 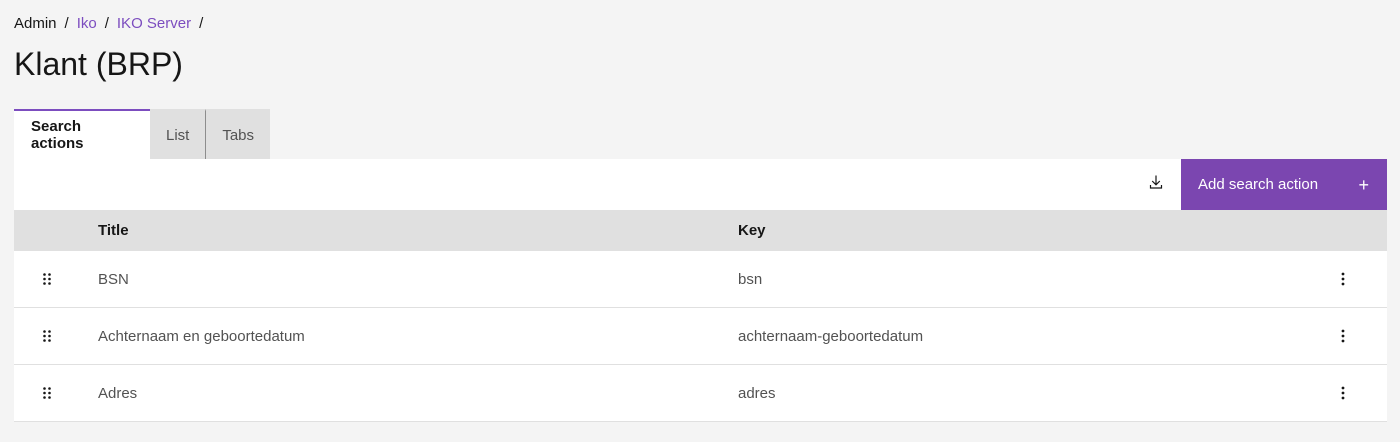 I want to click on row-key: adres, so click(x=757, y=393).